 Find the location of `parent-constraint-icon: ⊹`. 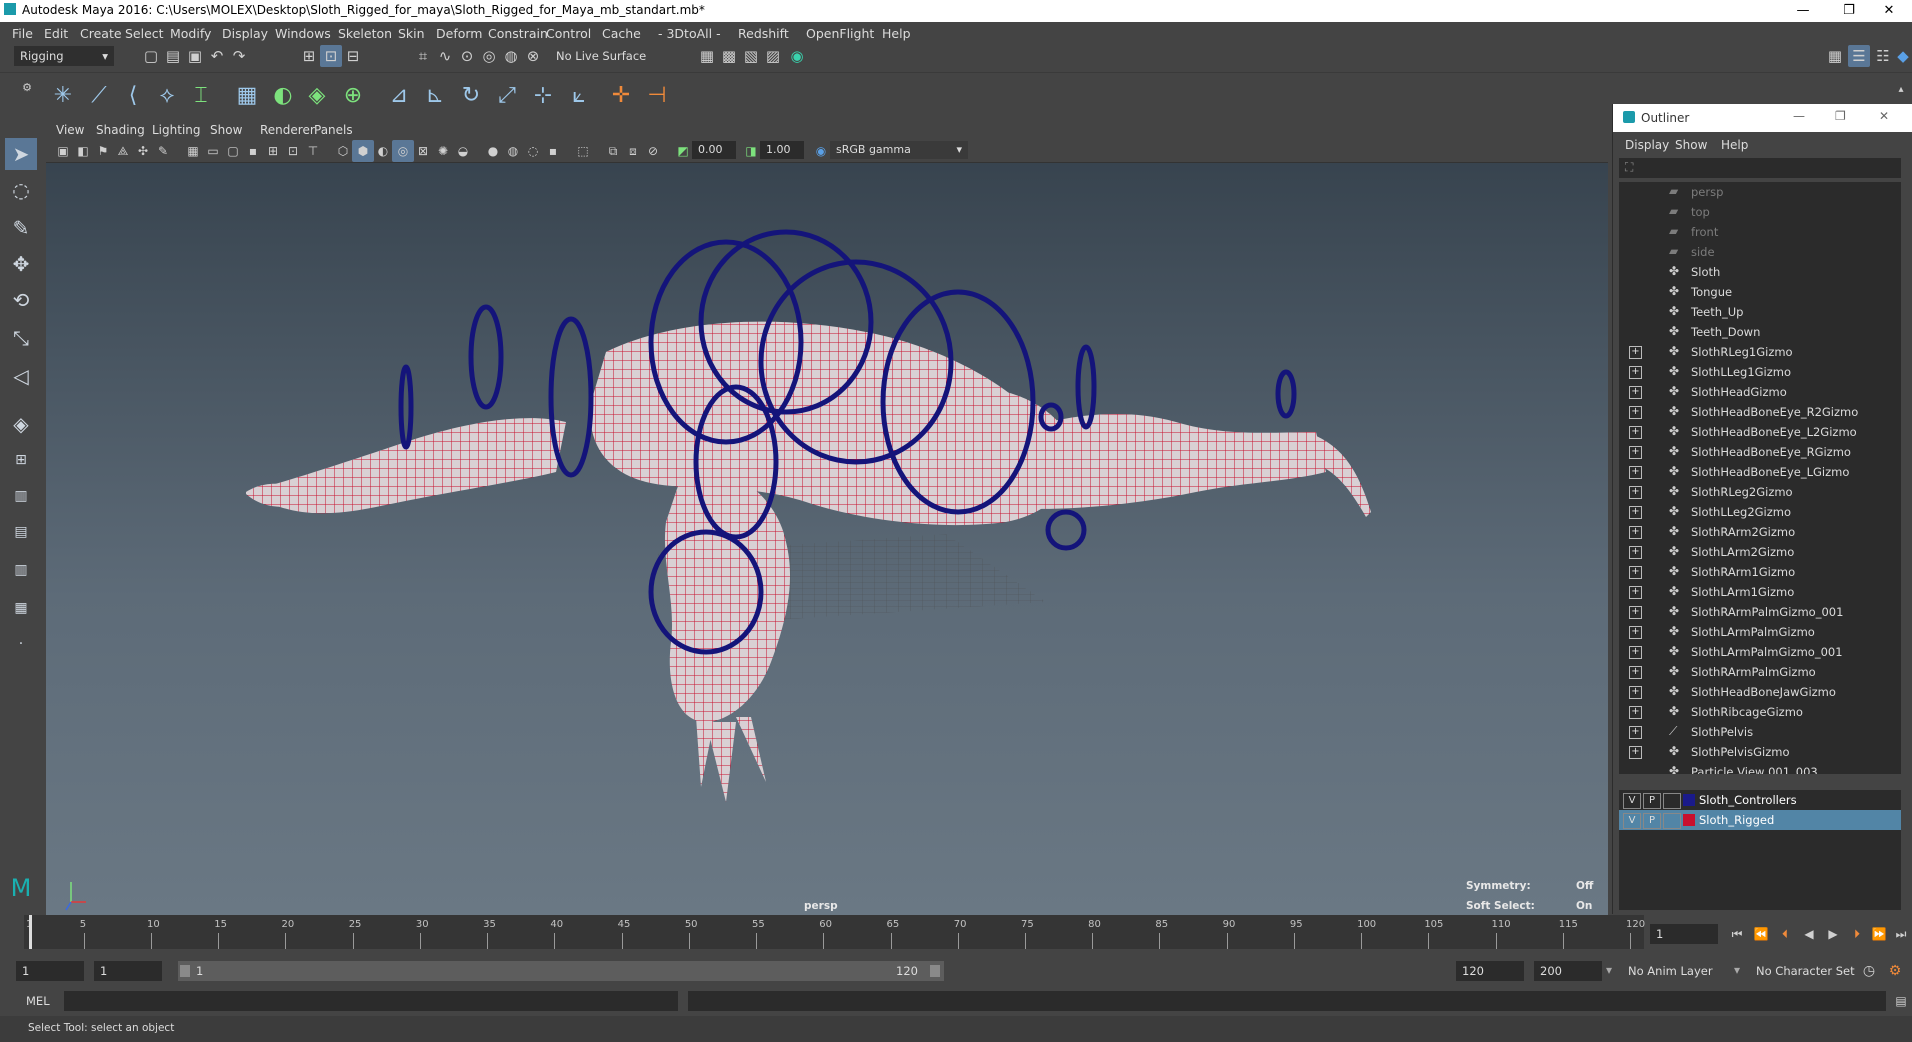

parent-constraint-icon: ⊹ is located at coordinates (543, 96).